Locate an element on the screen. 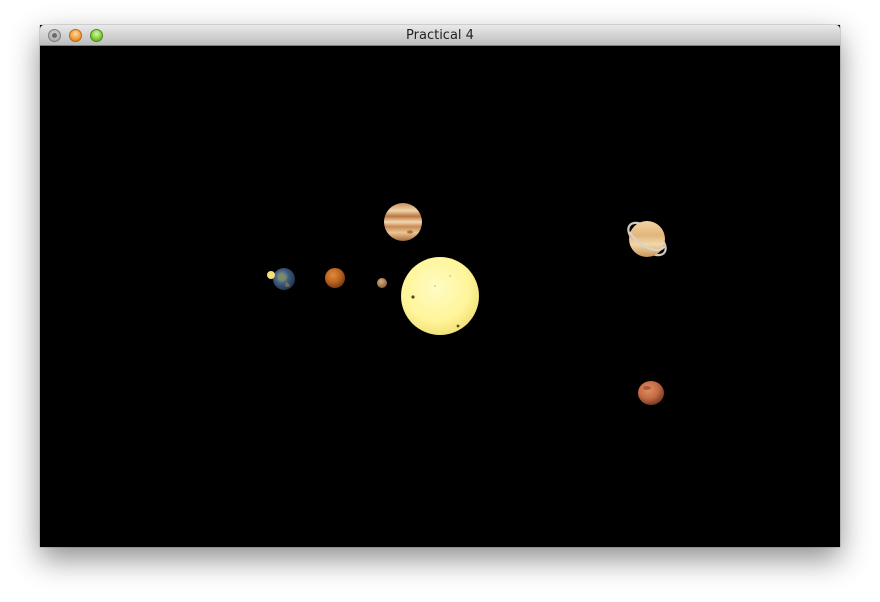  window-title: Practical 4 is located at coordinates (440, 35).